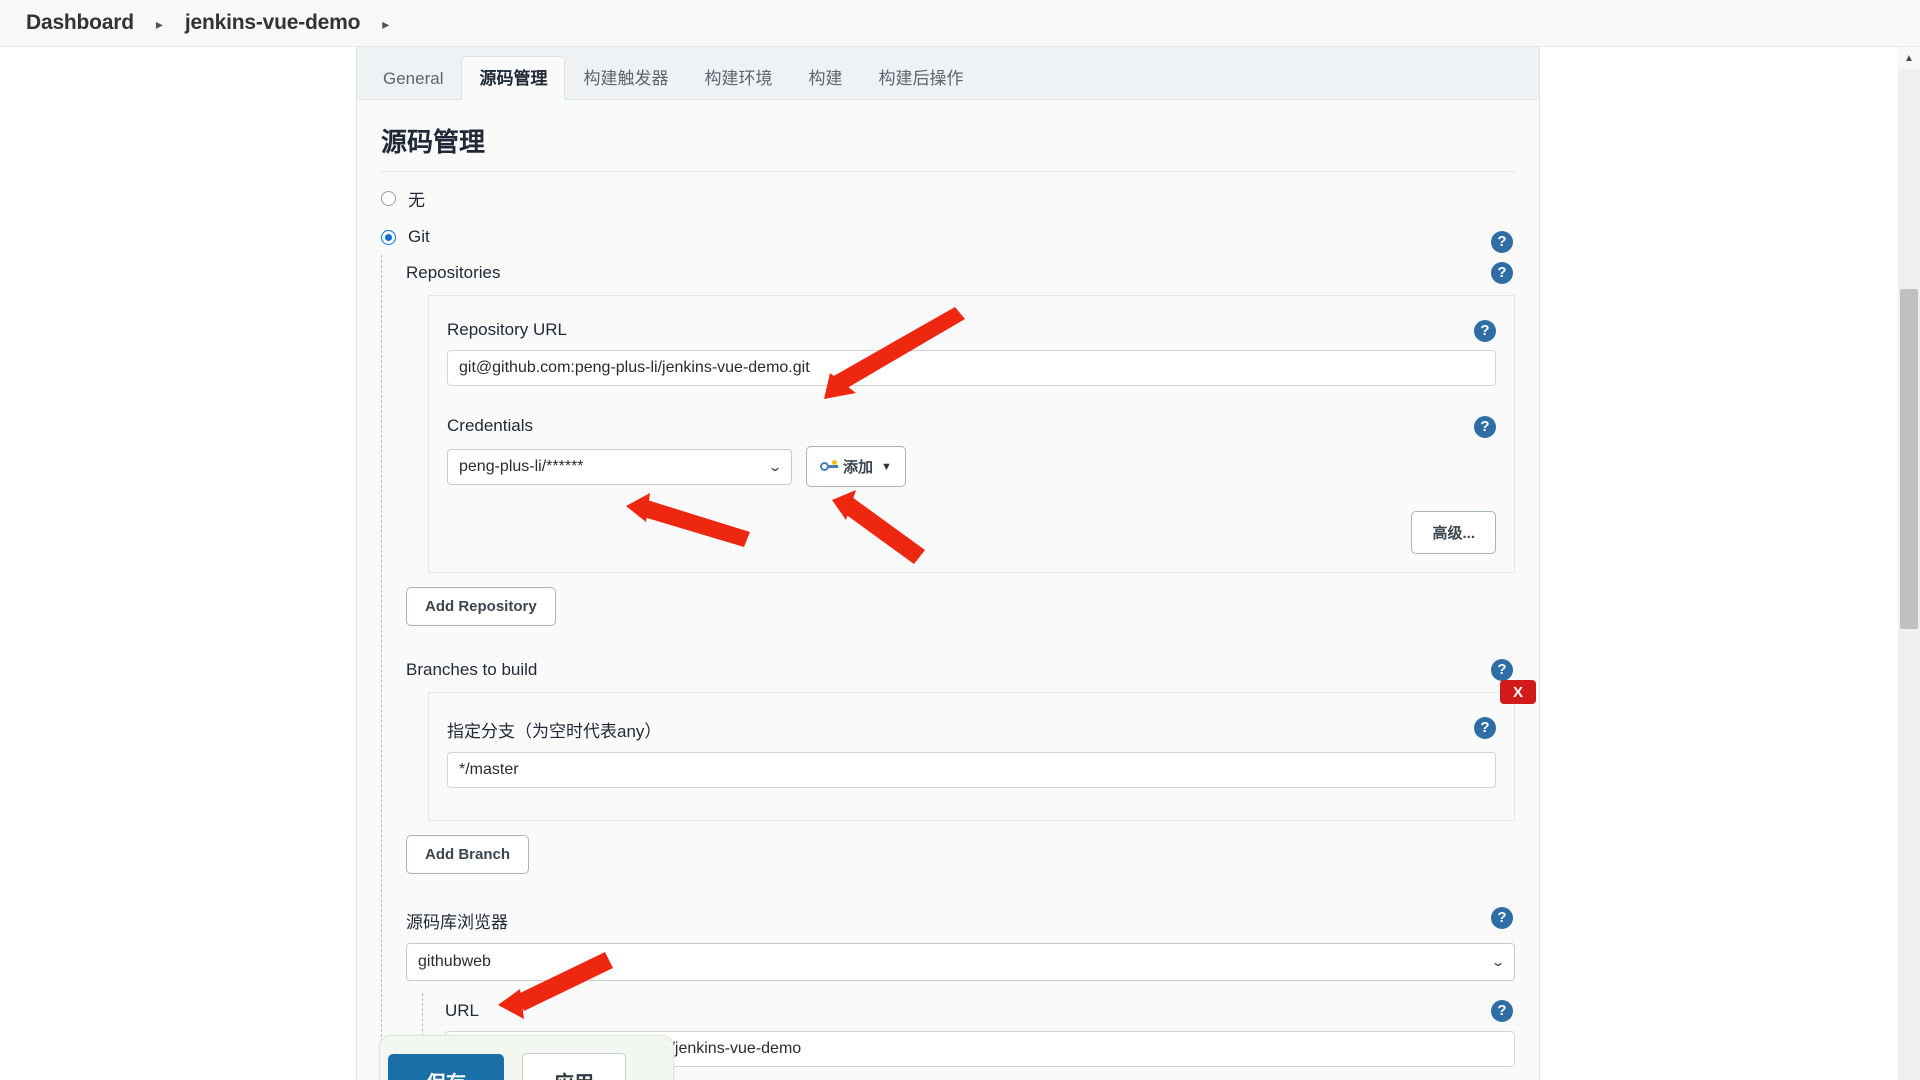 Image resolution: width=1920 pixels, height=1080 pixels. What do you see at coordinates (1909, 459) in the screenshot?
I see `scrollbar-thumb` at bounding box center [1909, 459].